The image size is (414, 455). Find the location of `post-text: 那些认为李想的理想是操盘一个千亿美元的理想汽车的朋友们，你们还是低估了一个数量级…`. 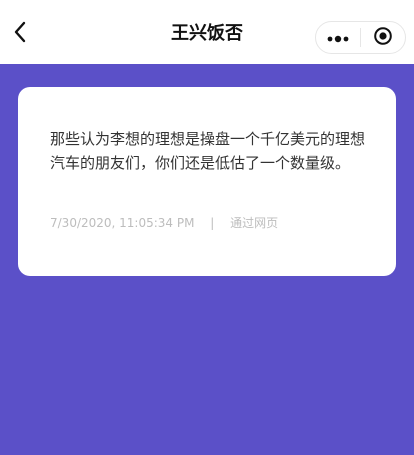

post-text: 那些认为李想的理想是操盘一个千亿美元的理想汽车的朋友们，你们还是低估了一个数量级… is located at coordinates (208, 151).